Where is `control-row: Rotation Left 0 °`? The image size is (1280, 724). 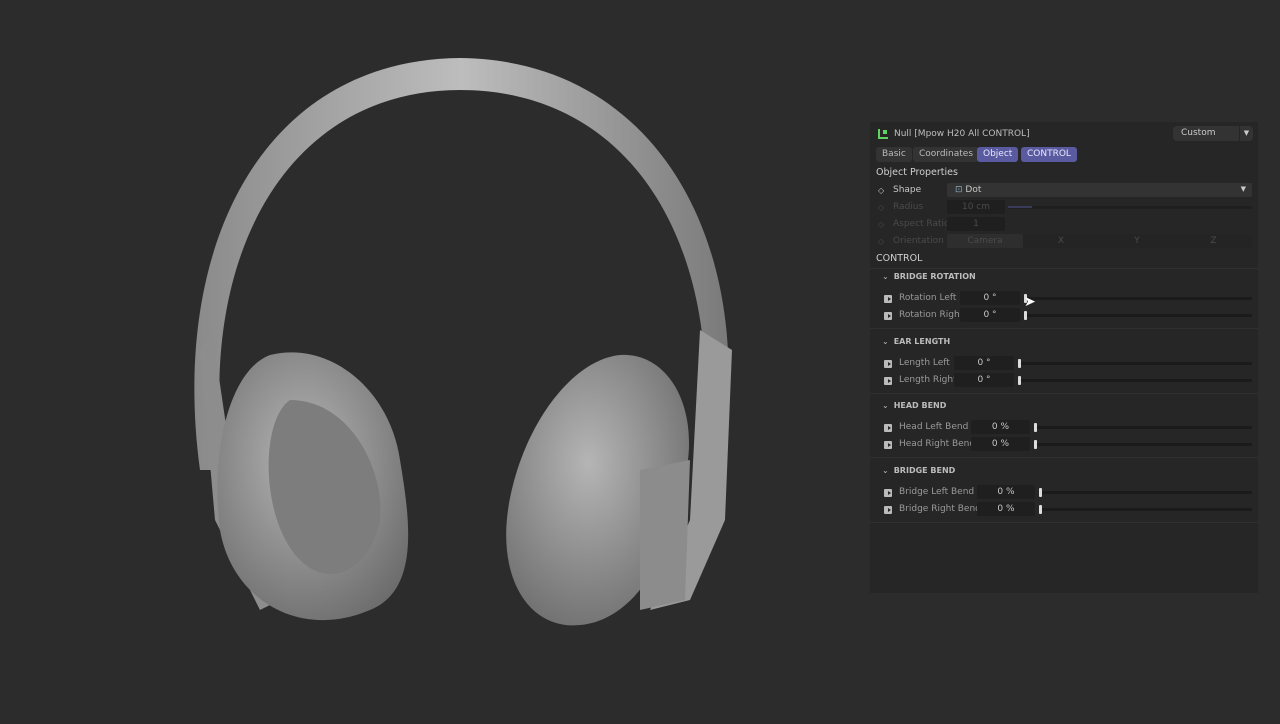 control-row: Rotation Left 0 ° is located at coordinates (1064, 298).